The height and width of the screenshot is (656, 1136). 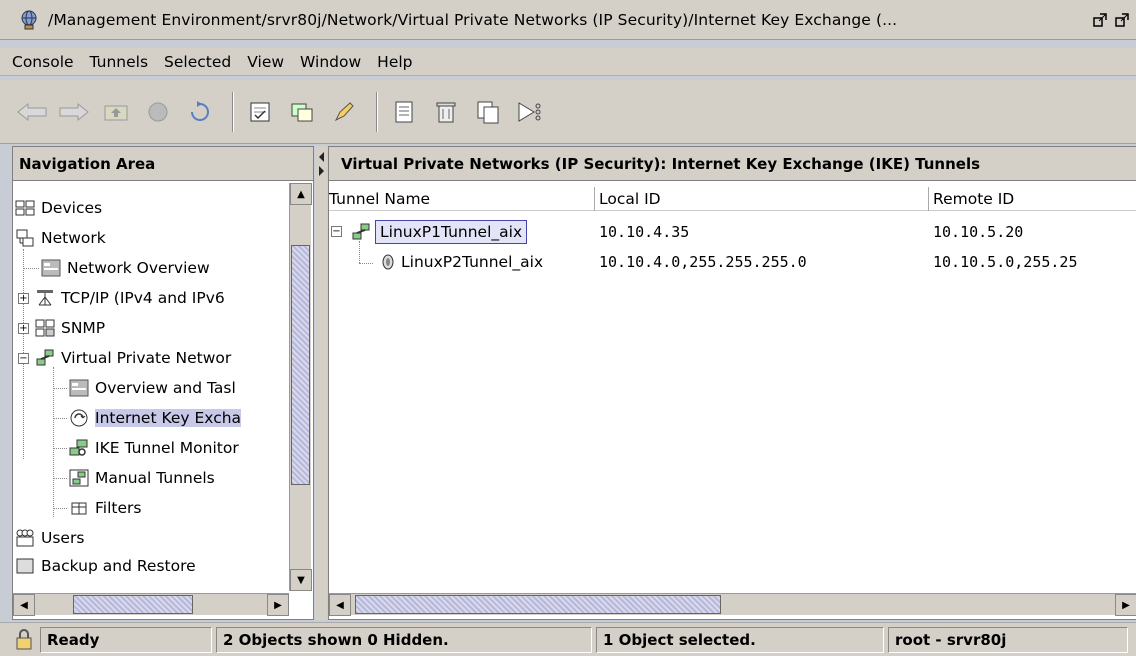 What do you see at coordinates (155, 478) in the screenshot?
I see `tree-item-label: Manual Tunnels` at bounding box center [155, 478].